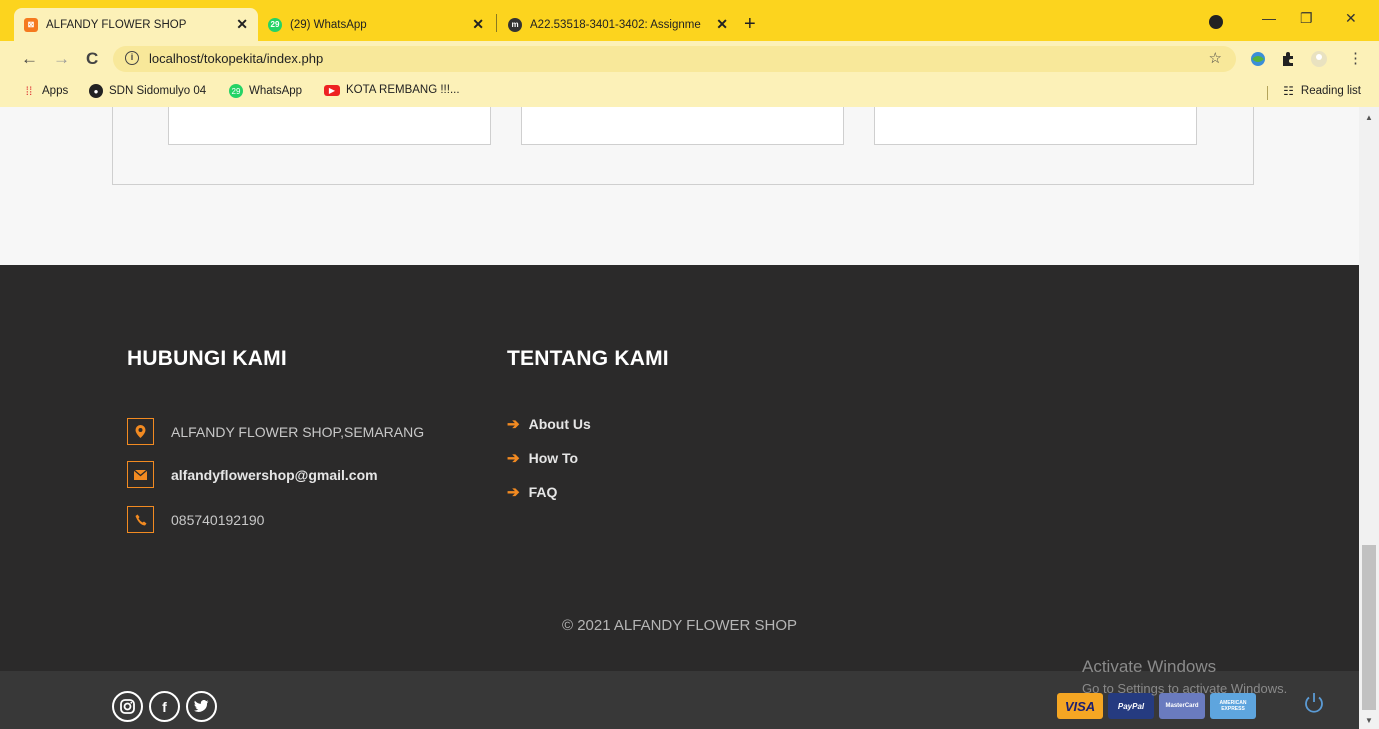  Describe the element at coordinates (1369, 720) in the screenshot. I see `scroll-down-arrow-icon: ▼` at that location.